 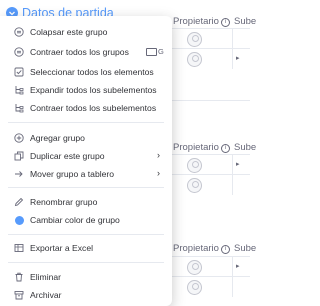 I want to click on trash-icon, so click(x=19, y=277).